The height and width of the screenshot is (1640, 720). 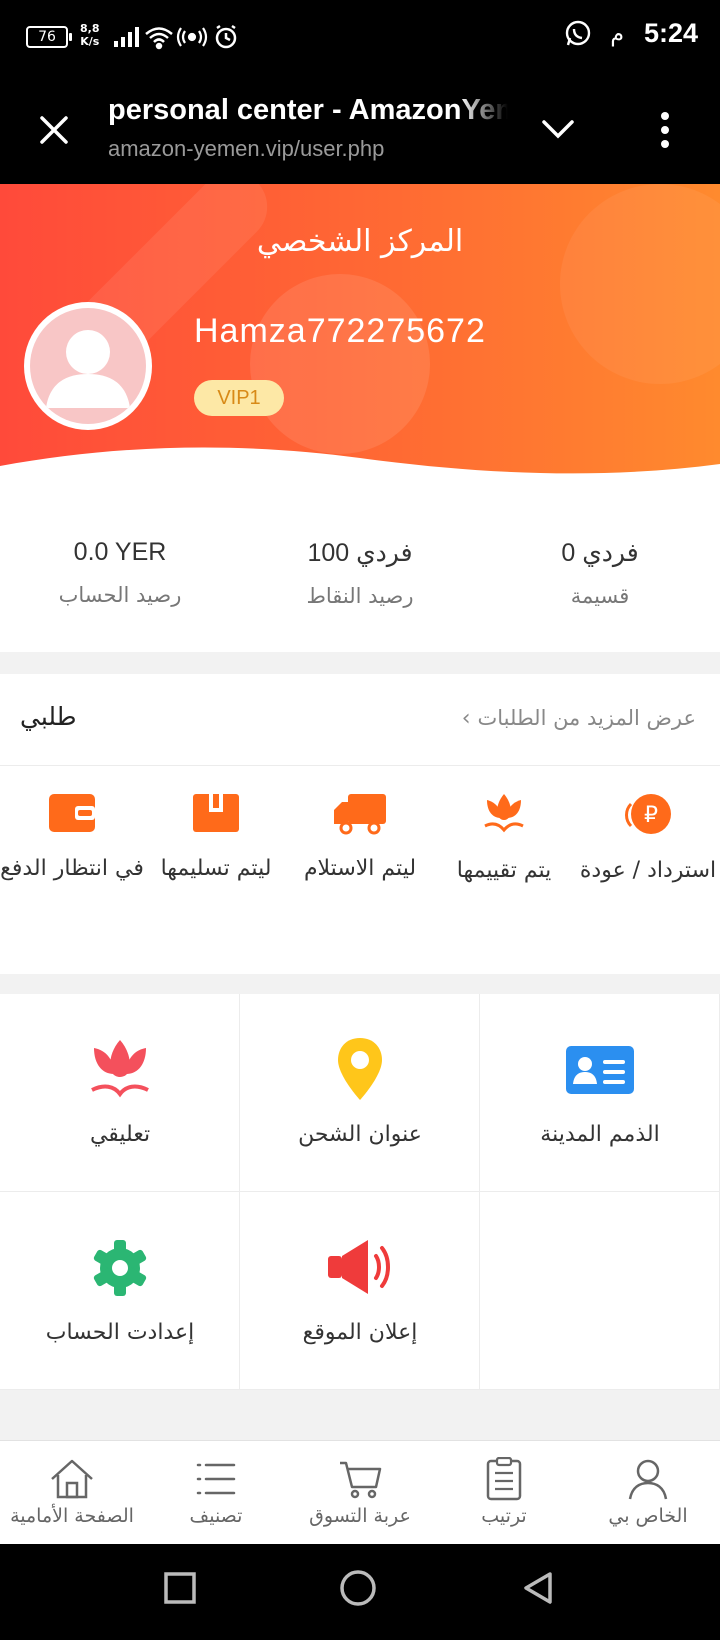 What do you see at coordinates (126, 37) in the screenshot?
I see `cell-signal-icon` at bounding box center [126, 37].